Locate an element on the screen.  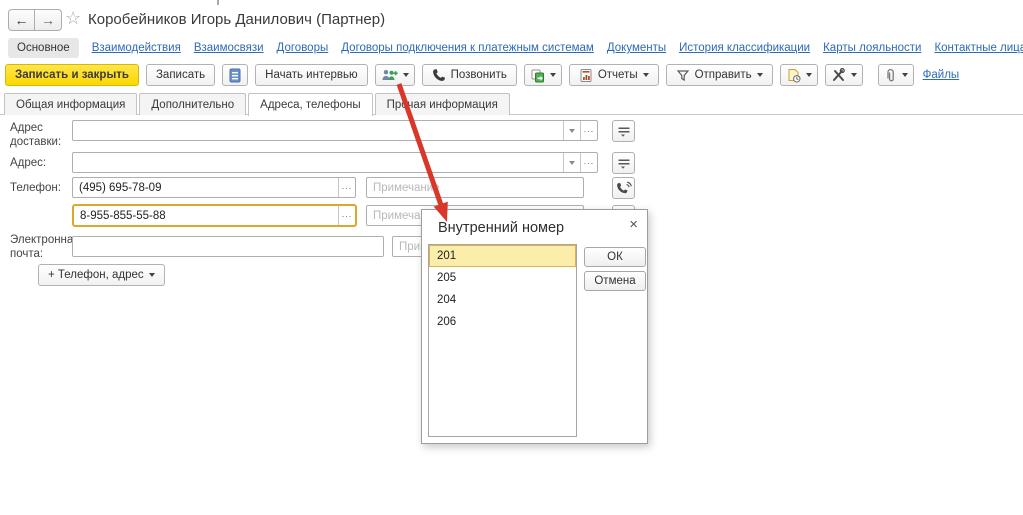
attachments-button is located at coordinates (895, 75).